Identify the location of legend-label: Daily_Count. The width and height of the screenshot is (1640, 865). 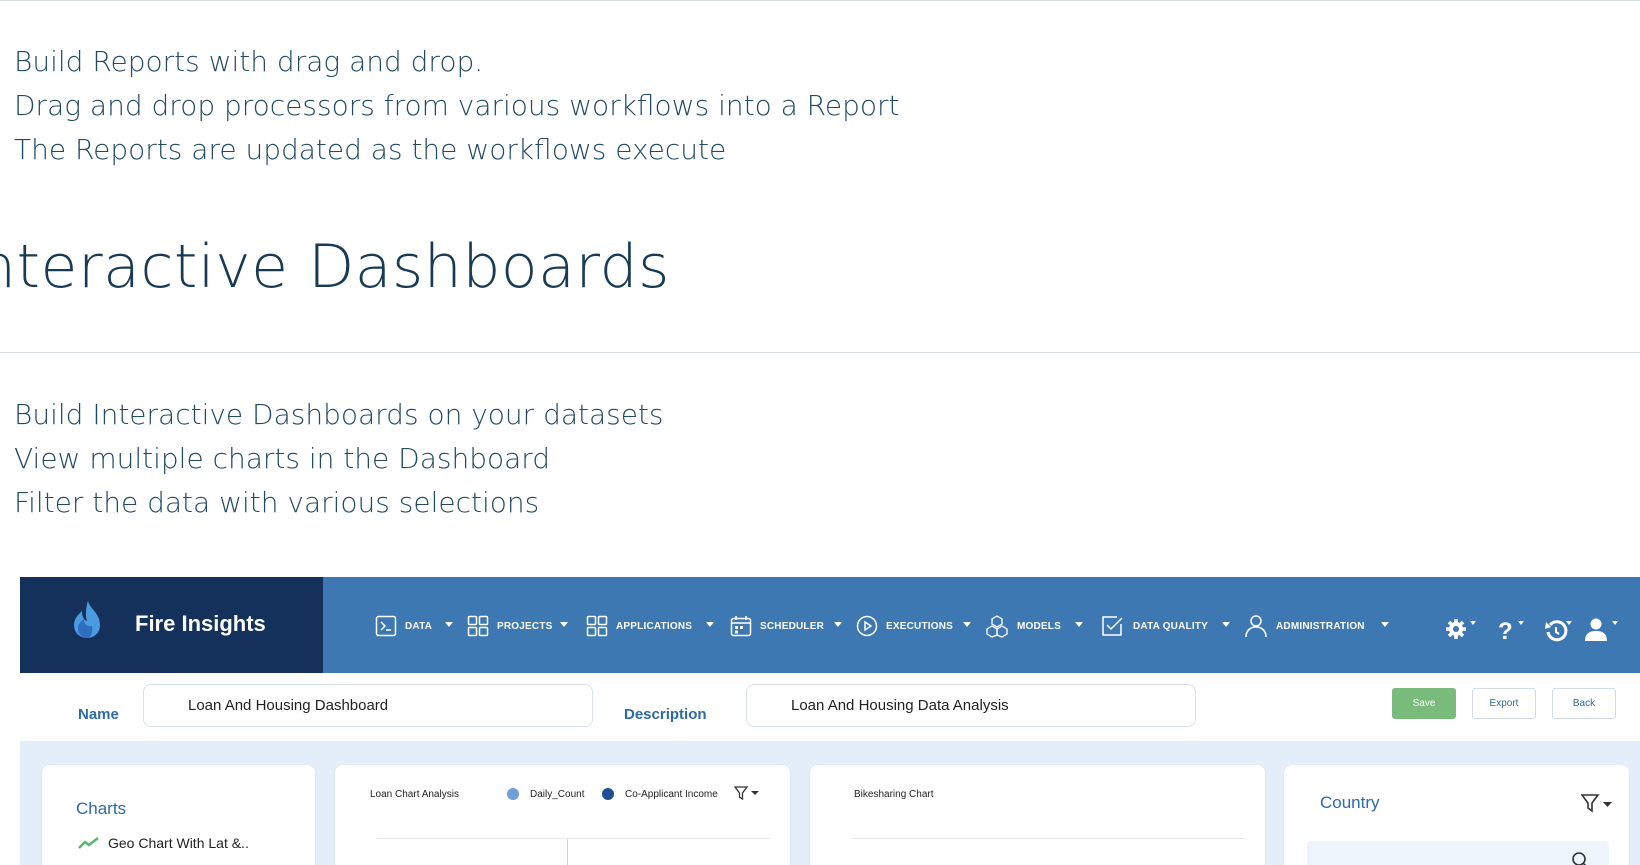
(557, 794).